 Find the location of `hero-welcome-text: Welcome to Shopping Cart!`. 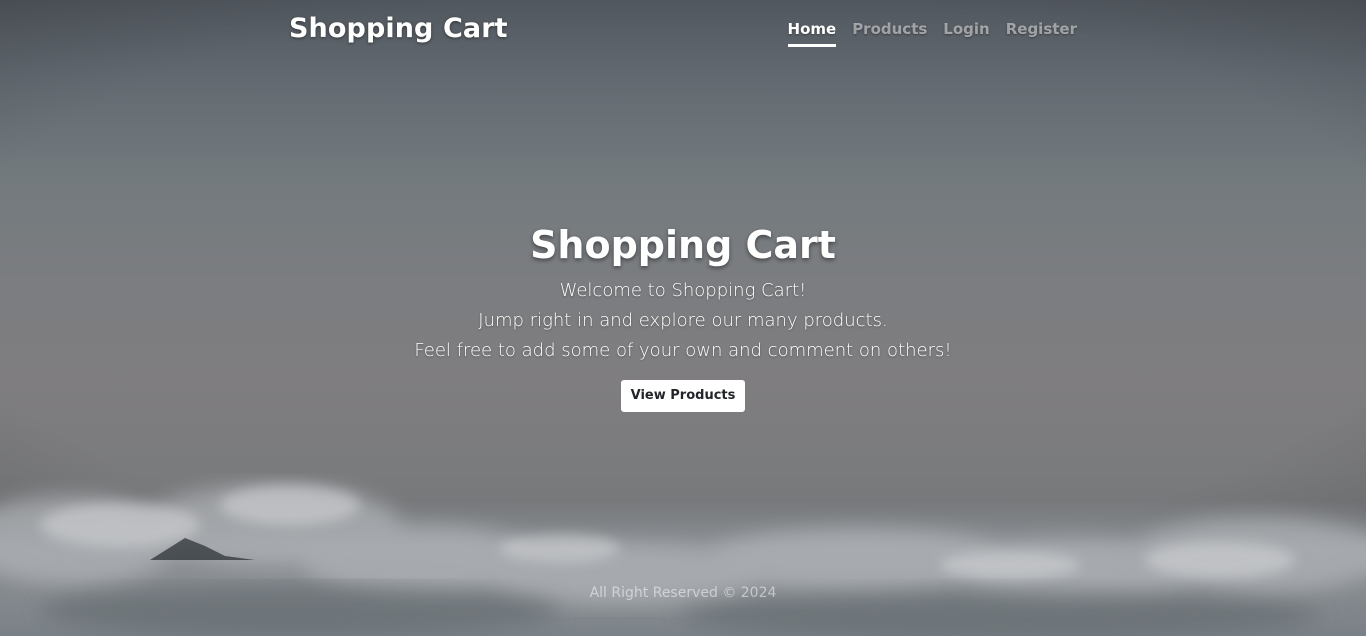

hero-welcome-text: Welcome to Shopping Cart! is located at coordinates (683, 290).